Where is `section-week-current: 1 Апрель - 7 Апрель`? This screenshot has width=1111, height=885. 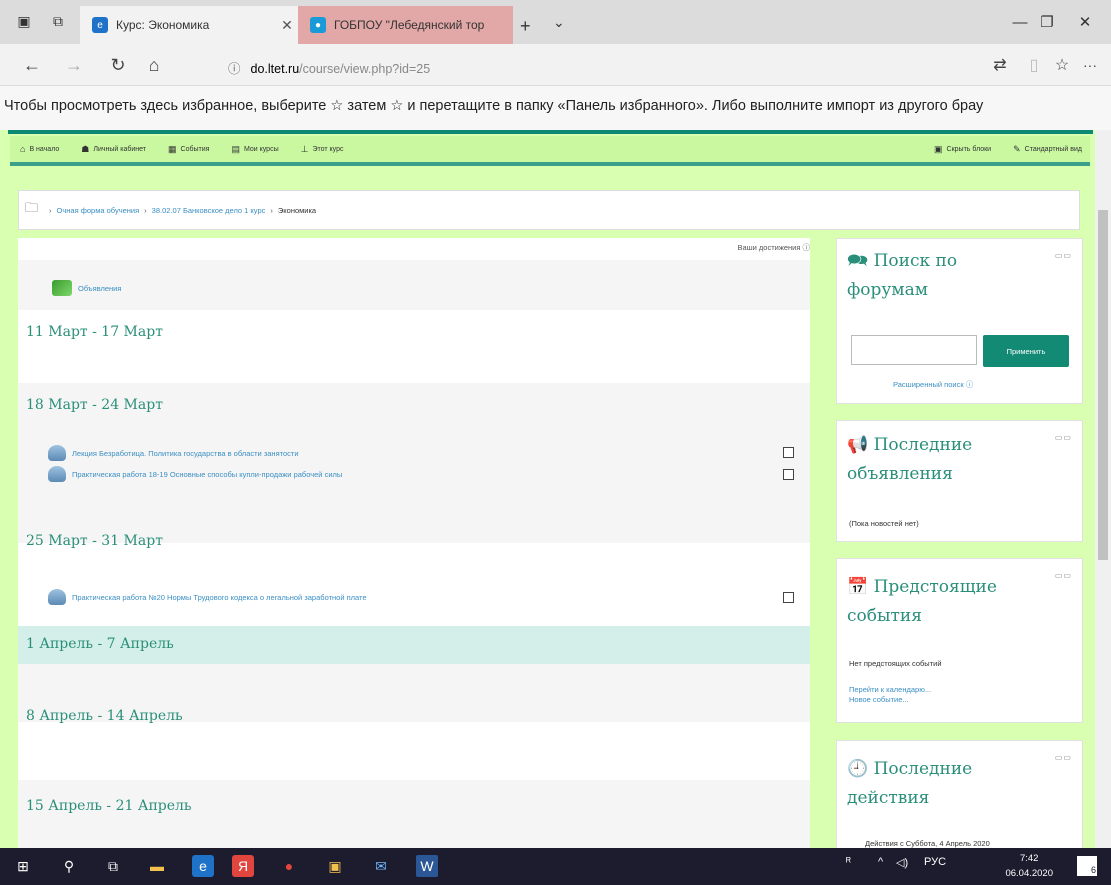 section-week-current: 1 Апрель - 7 Апрель is located at coordinates (414, 645).